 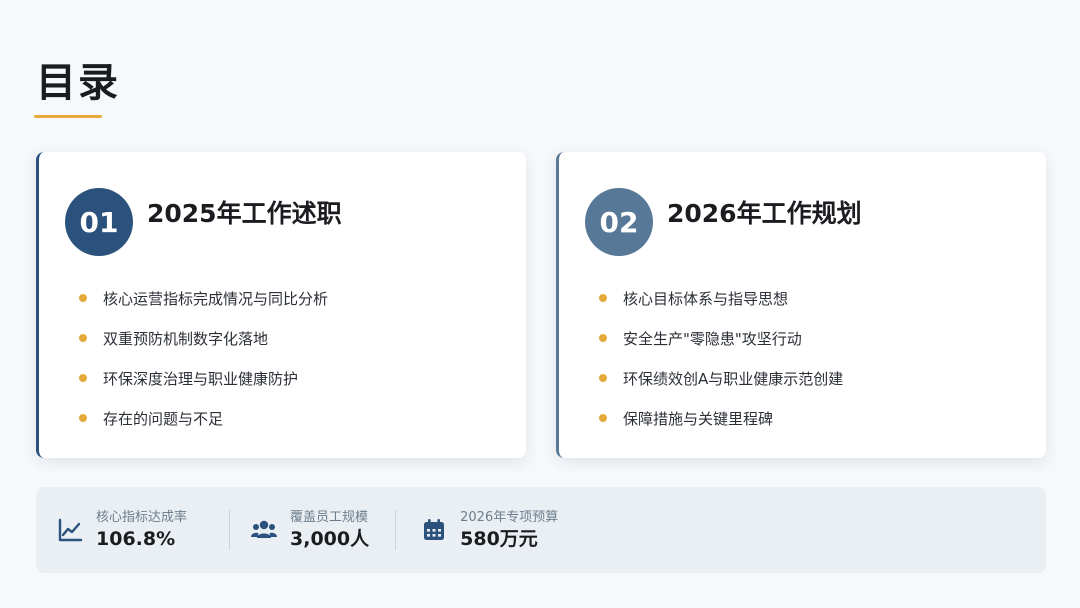 I want to click on page-title: 目录, so click(x=78, y=83).